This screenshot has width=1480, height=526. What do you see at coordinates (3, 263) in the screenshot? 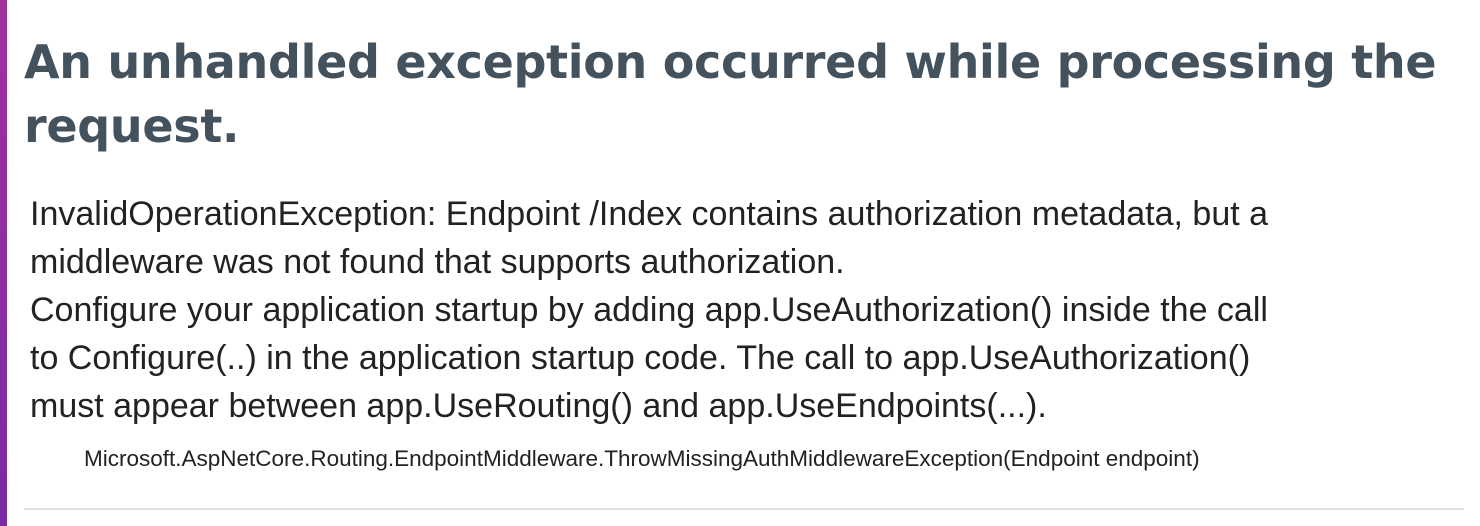
I see `window-edge-accent` at bounding box center [3, 263].